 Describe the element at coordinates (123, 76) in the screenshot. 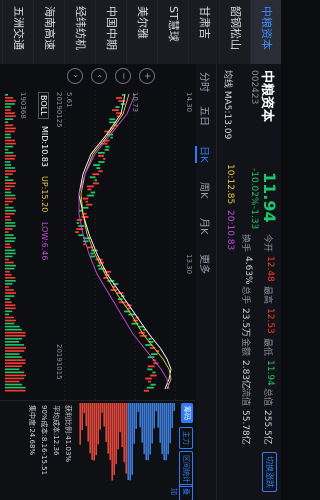

I see `zoom-out-icon: −` at that location.